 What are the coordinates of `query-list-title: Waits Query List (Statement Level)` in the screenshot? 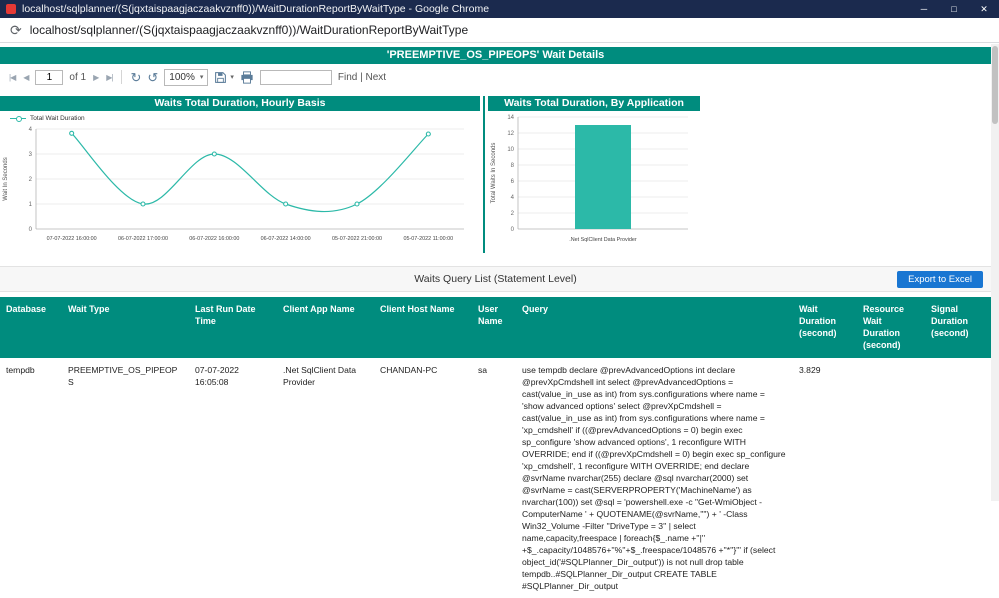 It's located at (495, 279).